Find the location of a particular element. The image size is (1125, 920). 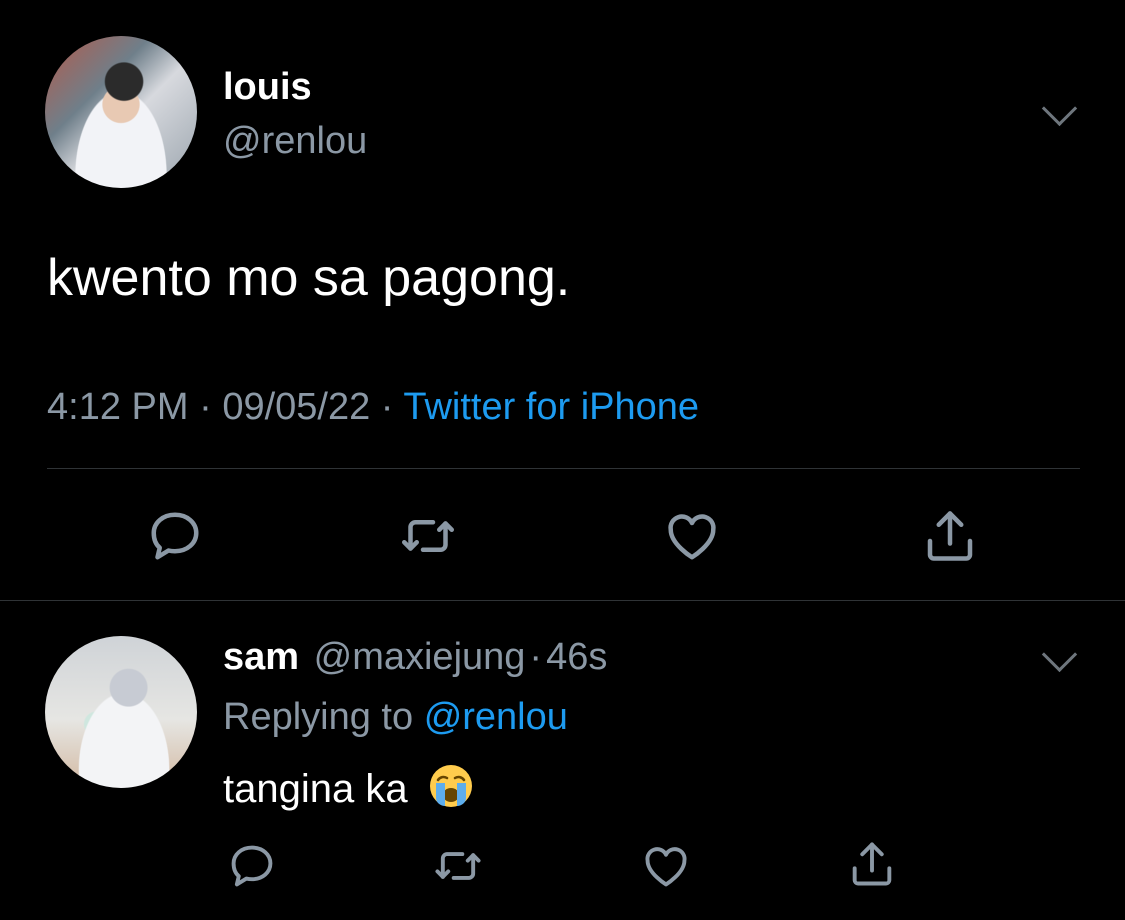

reply-author-display-name: sam is located at coordinates (261, 657).